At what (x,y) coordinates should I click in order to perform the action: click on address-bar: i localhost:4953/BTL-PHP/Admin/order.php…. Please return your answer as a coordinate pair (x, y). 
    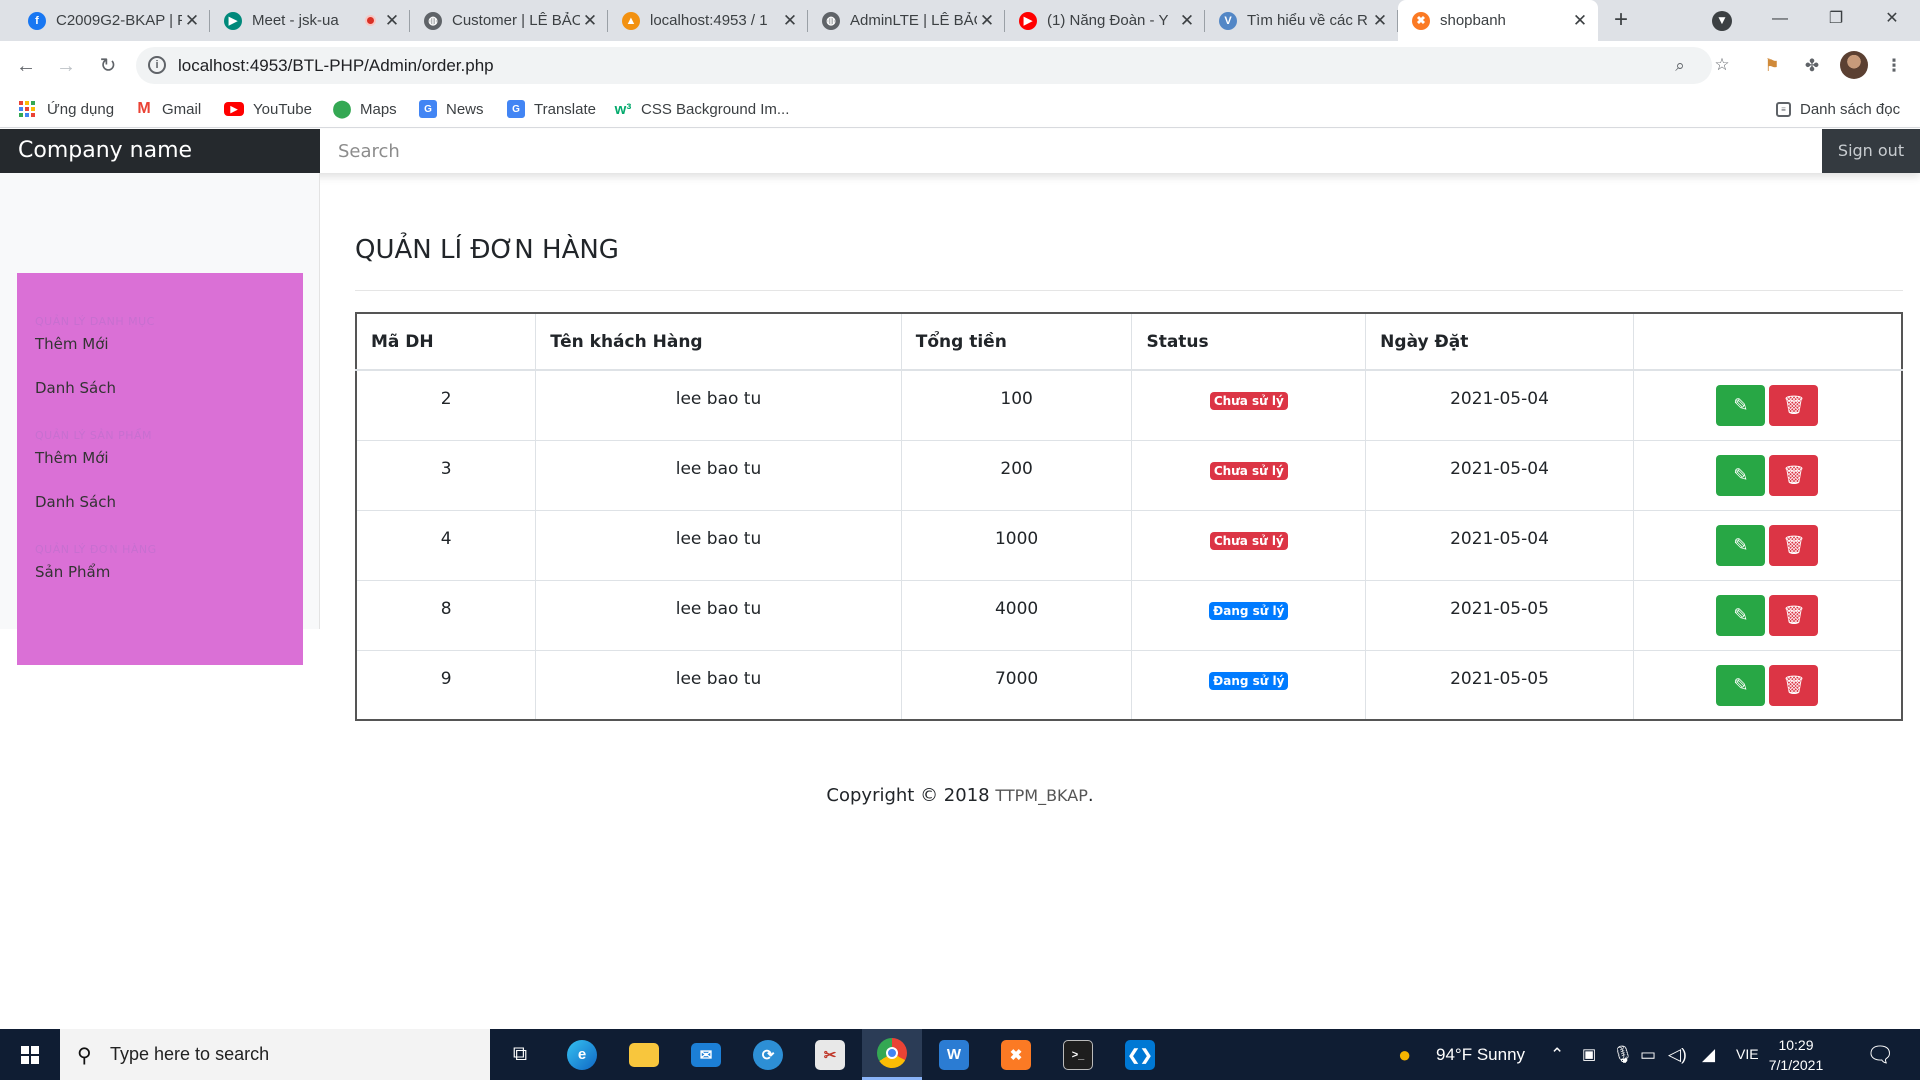
    Looking at the image, I should click on (933, 65).